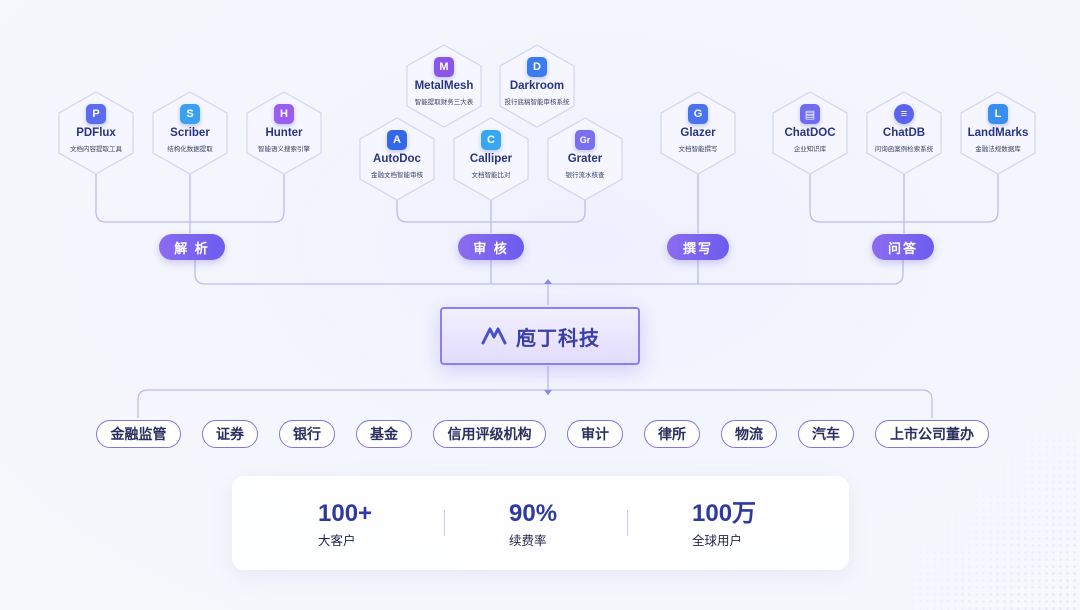 The height and width of the screenshot is (610, 1080). Describe the element at coordinates (995, 520) in the screenshot. I see `decorative-dot-pattern` at that location.